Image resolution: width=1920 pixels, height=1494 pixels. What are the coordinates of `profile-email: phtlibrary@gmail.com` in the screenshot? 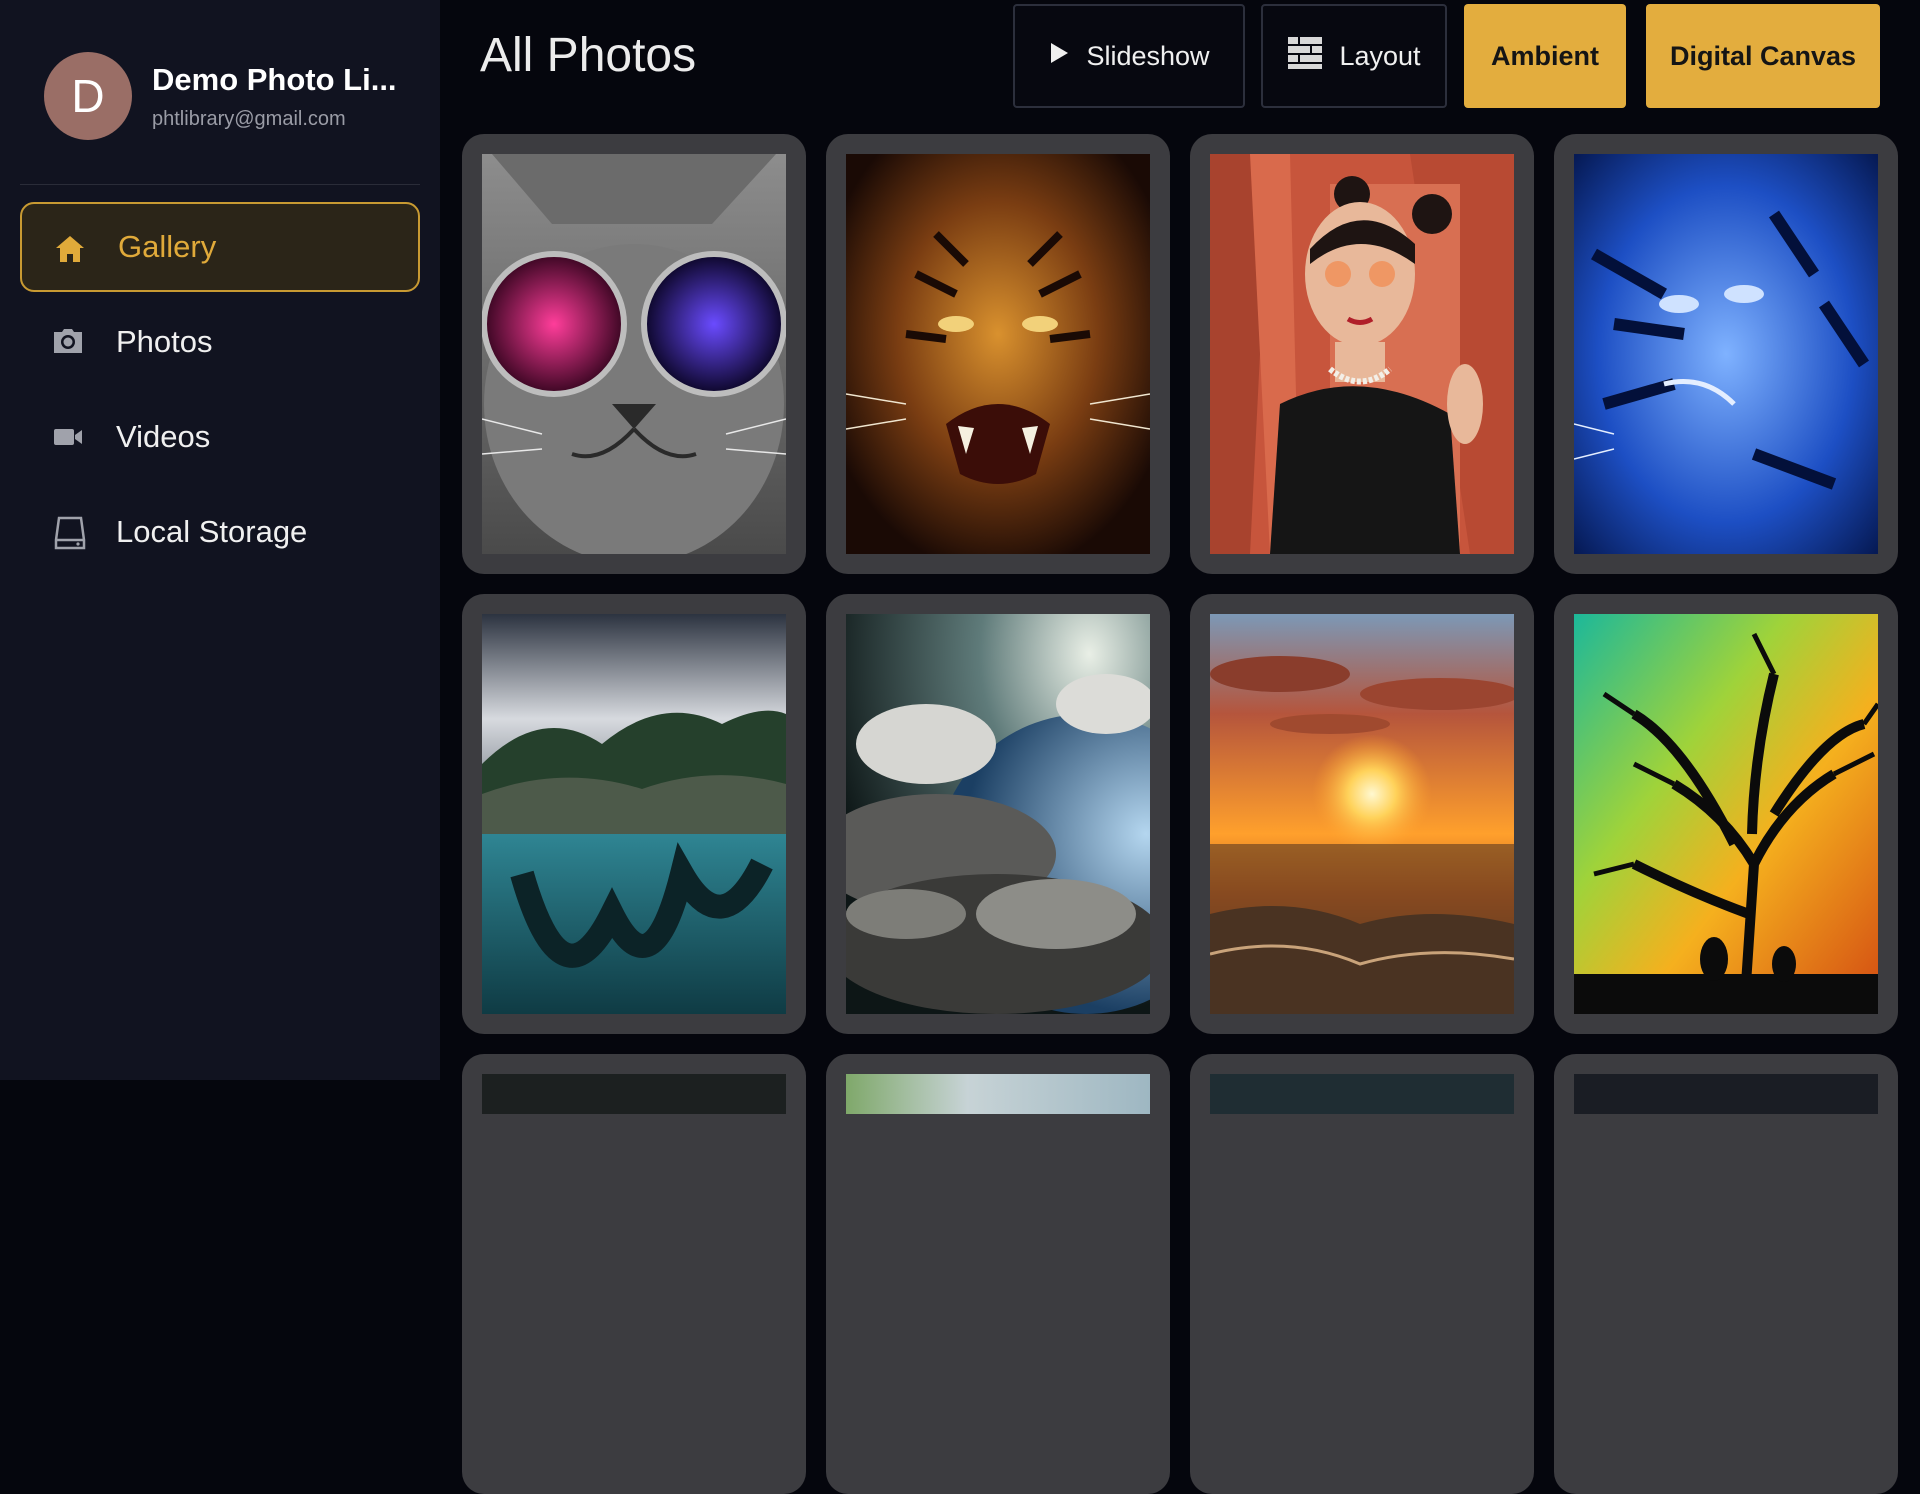 It's located at (249, 119).